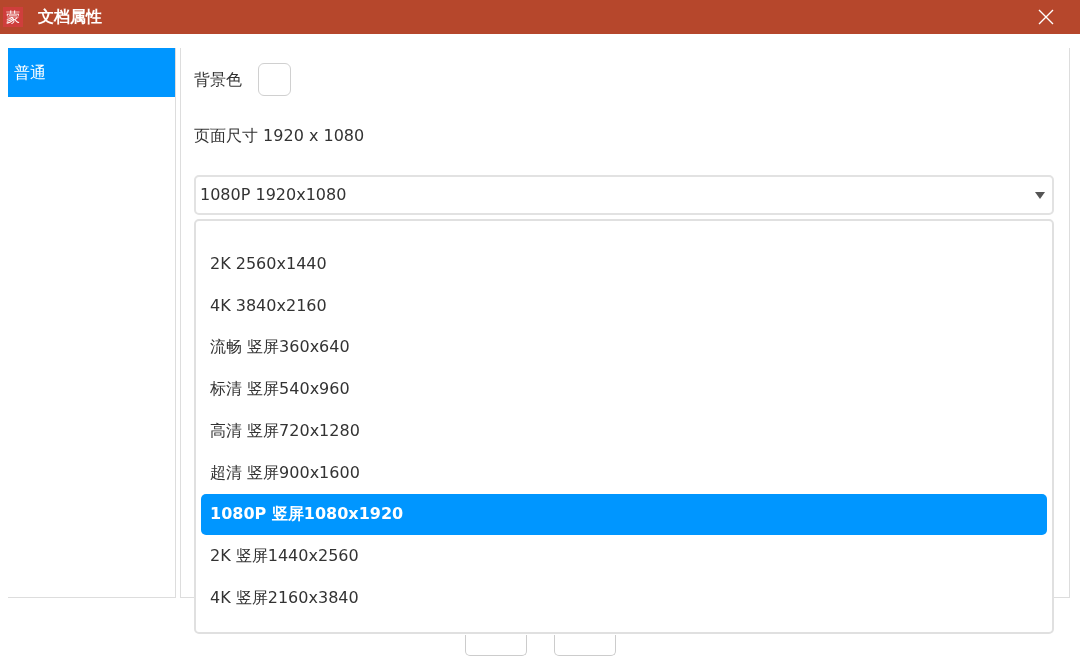 The height and width of the screenshot is (666, 1080). Describe the element at coordinates (1040, 195) in the screenshot. I see `caret-icon` at that location.